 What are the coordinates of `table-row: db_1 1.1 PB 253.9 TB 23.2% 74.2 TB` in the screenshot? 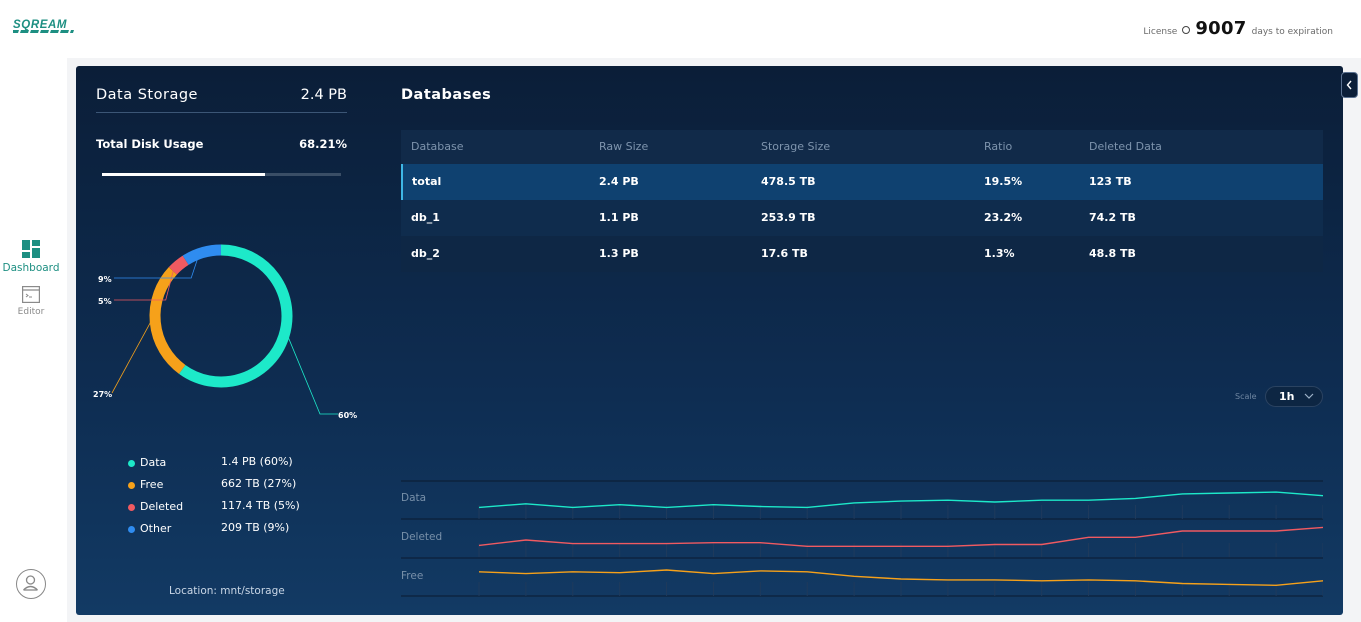 It's located at (862, 218).